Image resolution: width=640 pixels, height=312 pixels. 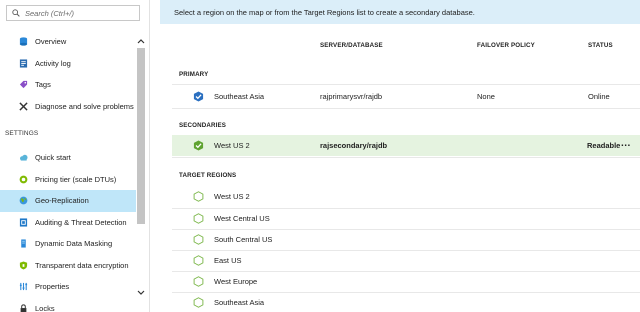 What do you see at coordinates (198, 146) in the screenshot?
I see `secondary-check-icon` at bounding box center [198, 146].